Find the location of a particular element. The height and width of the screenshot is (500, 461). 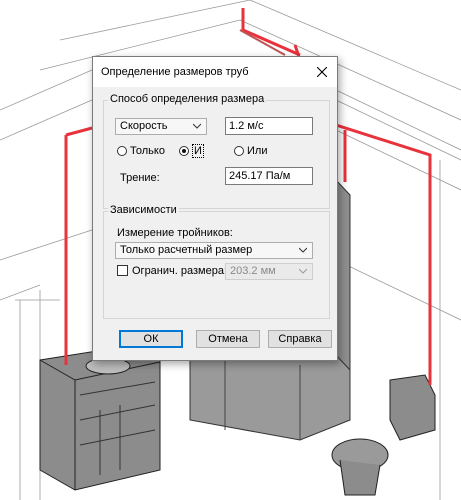

constraints-group-label: Зависимости is located at coordinates (143, 210).